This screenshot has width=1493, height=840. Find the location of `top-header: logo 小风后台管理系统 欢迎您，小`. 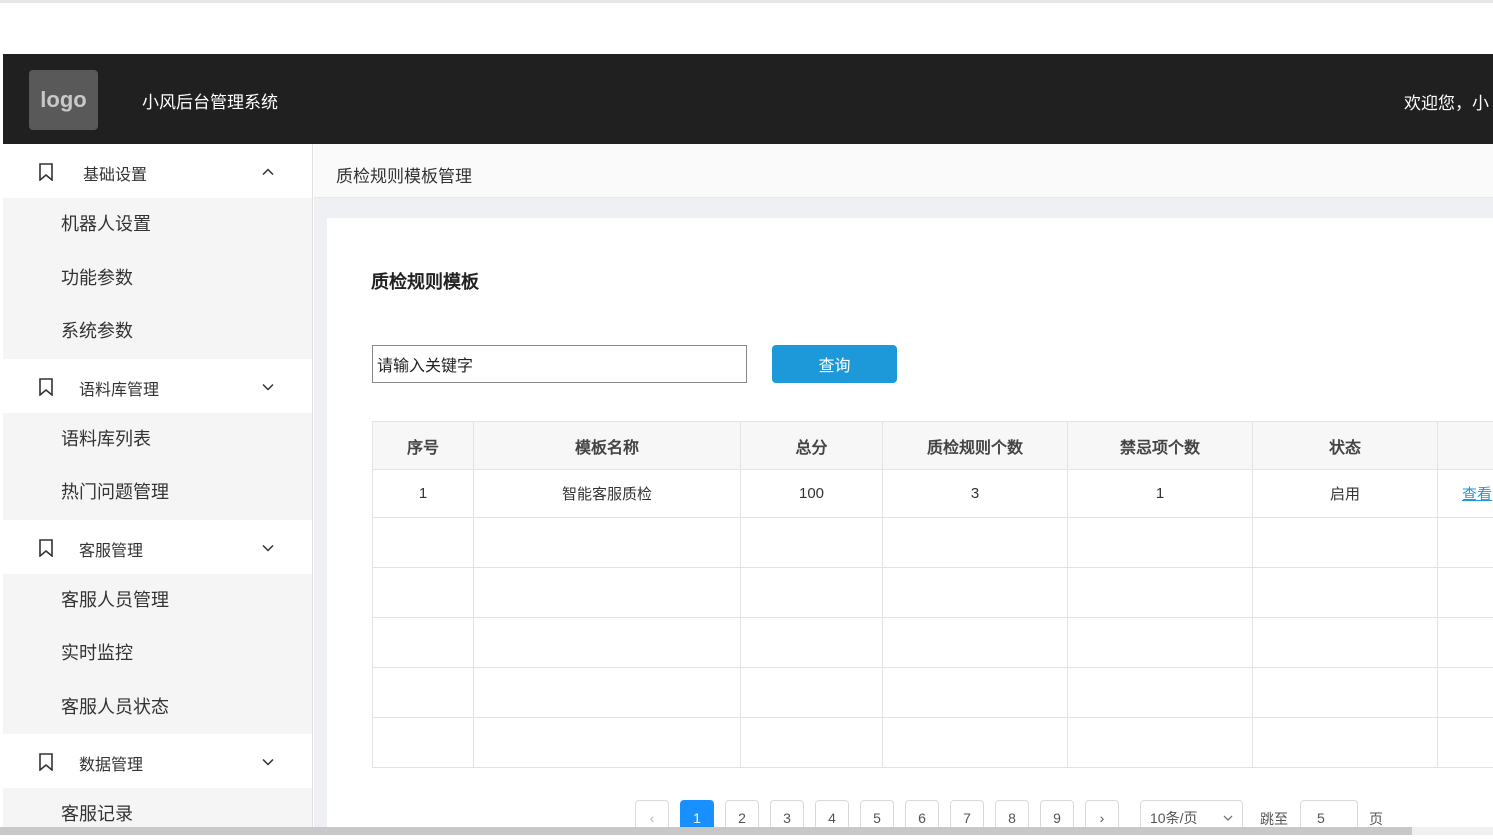

top-header: logo 小风后台管理系统 欢迎您，小 is located at coordinates (748, 99).